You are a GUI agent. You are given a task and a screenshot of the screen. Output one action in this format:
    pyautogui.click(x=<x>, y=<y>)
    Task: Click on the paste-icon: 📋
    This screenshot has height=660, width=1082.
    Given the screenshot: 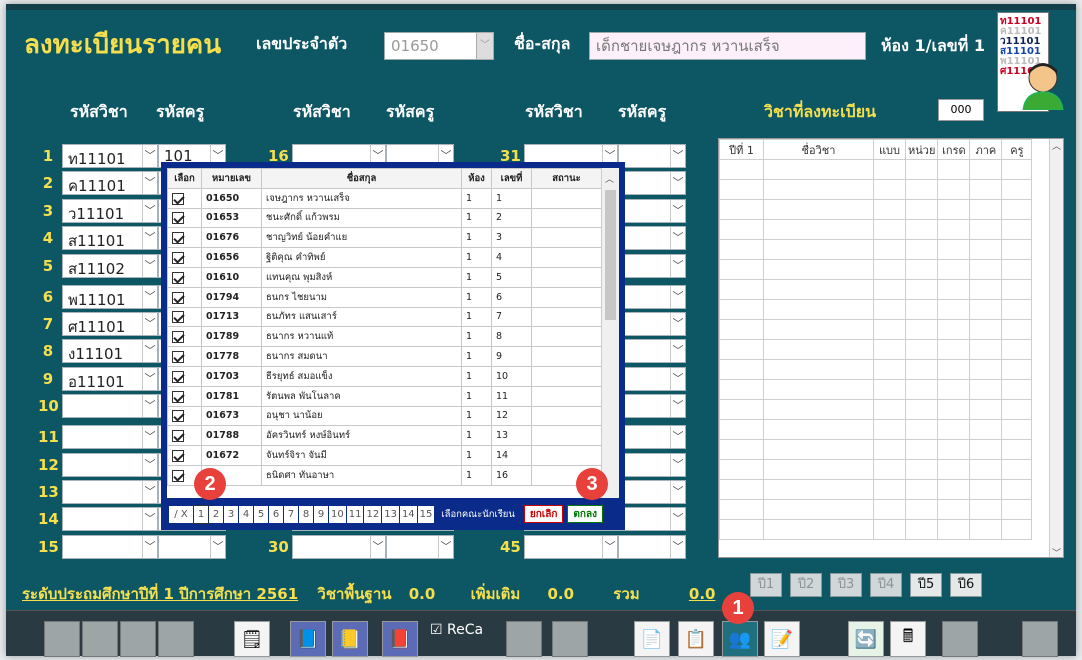 What is the action you would take?
    pyautogui.click(x=696, y=639)
    